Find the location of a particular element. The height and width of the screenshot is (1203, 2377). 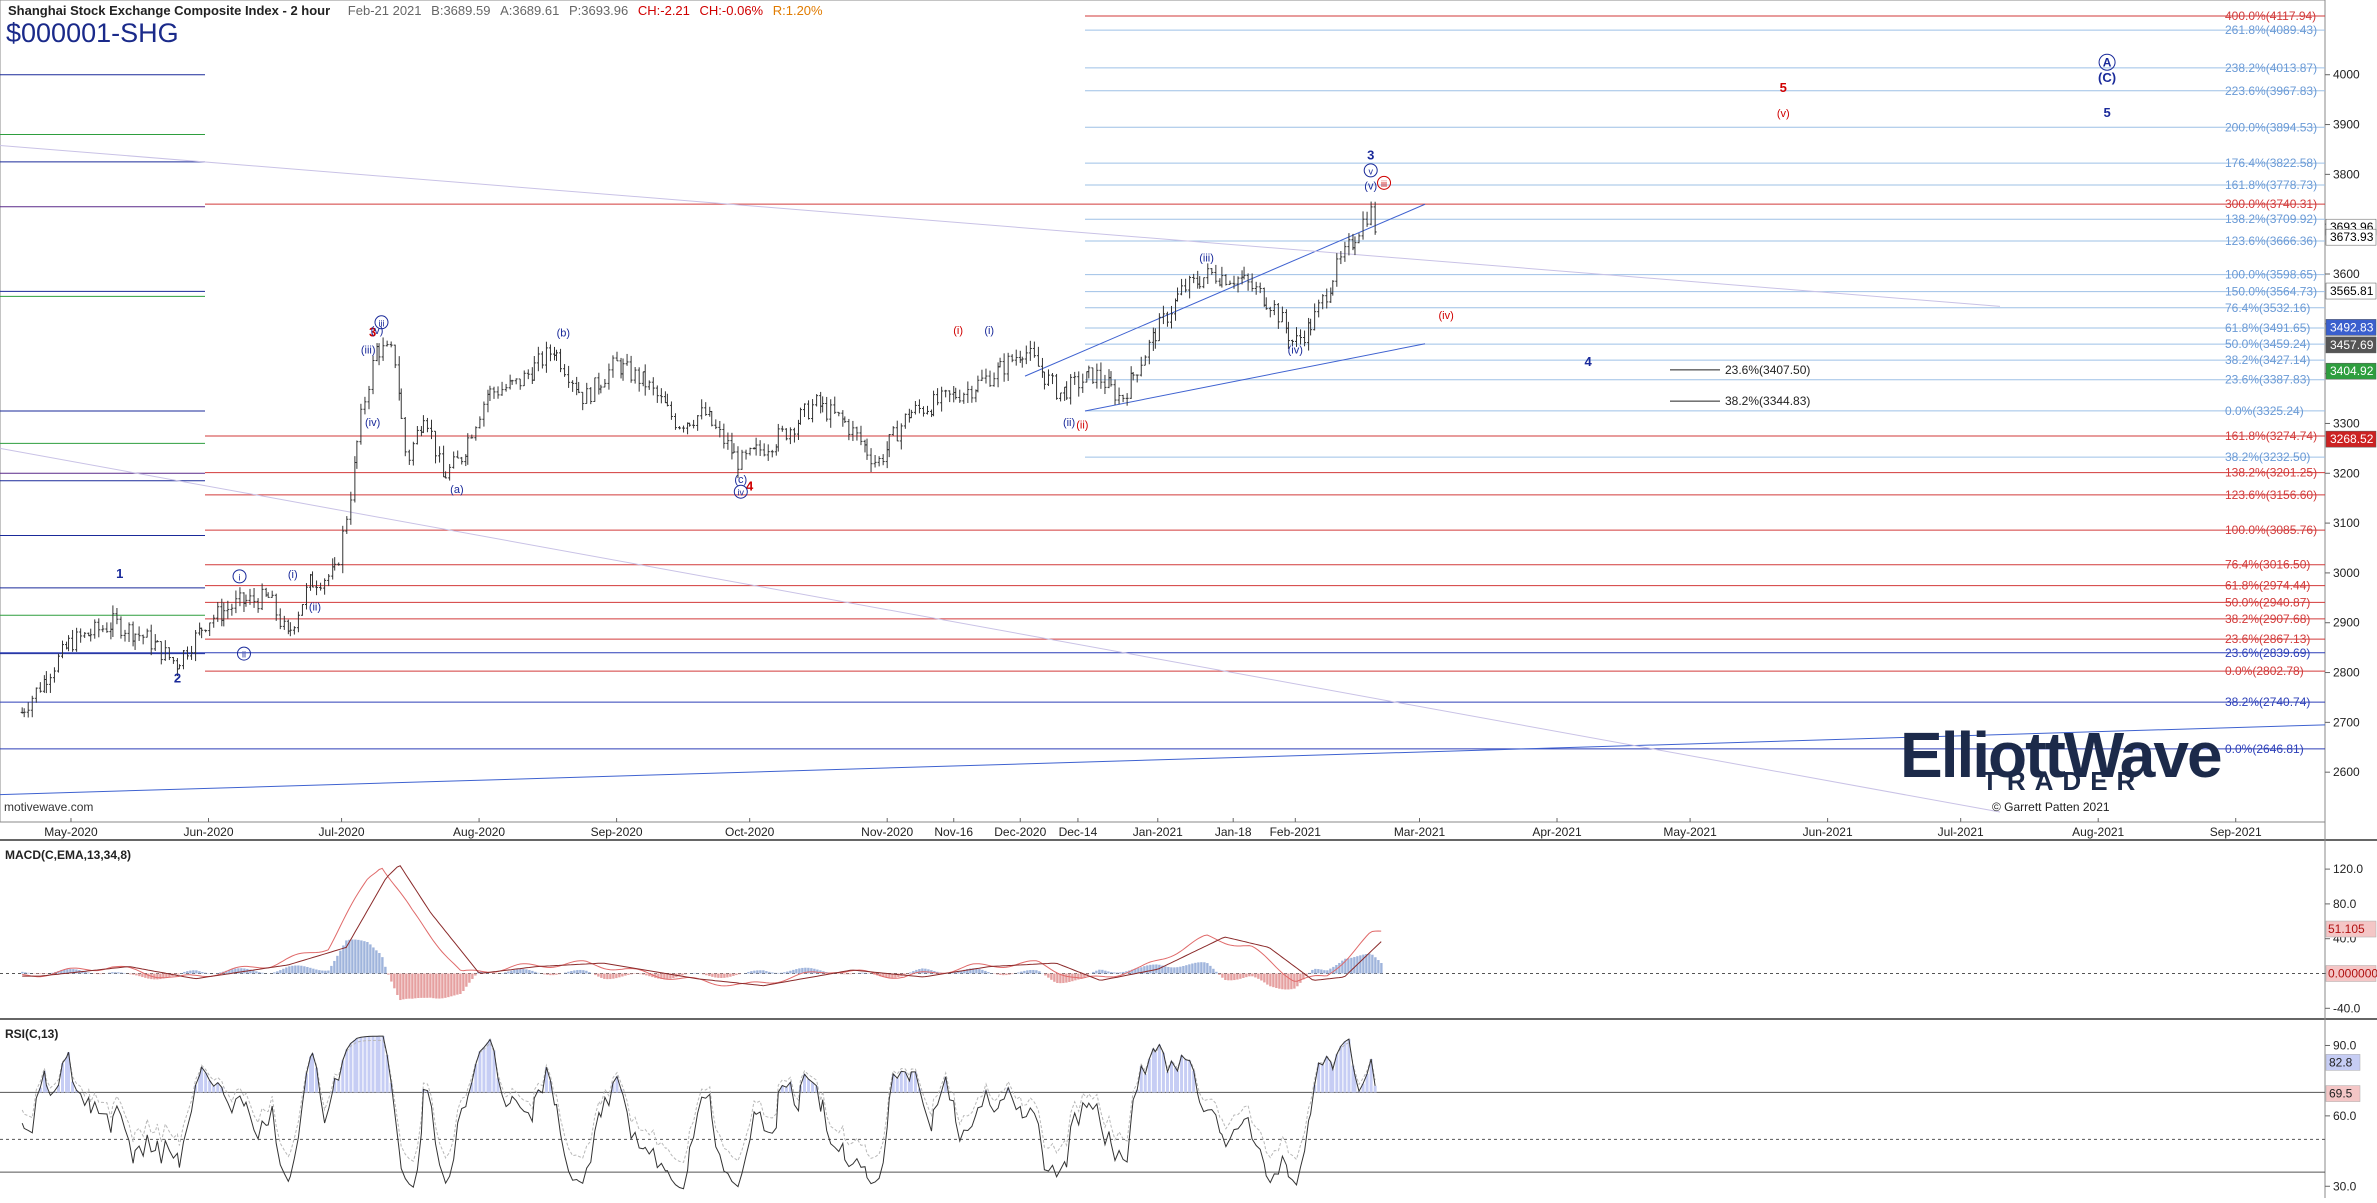

wave-label: (b) is located at coordinates (563, 333).